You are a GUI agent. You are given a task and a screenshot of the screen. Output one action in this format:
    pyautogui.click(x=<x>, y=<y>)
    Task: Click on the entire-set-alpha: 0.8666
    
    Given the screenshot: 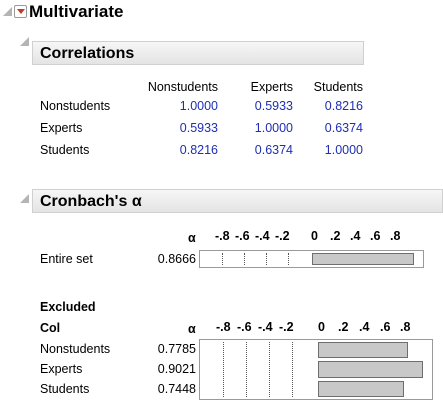 What is the action you would take?
    pyautogui.click(x=176, y=259)
    